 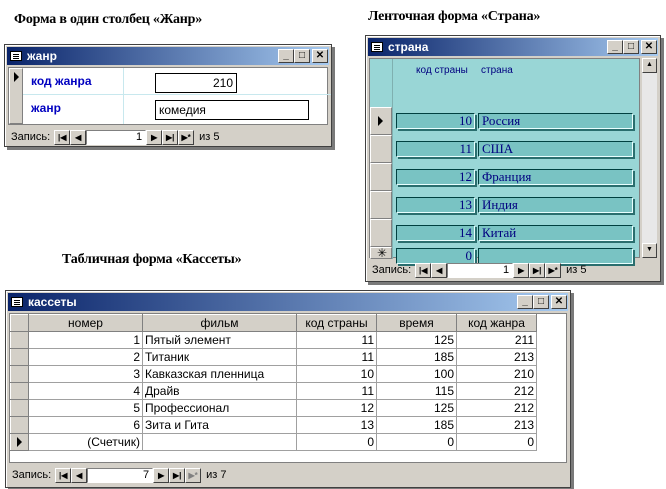 I want to click on country-code-field: 11, so click(x=435, y=149).